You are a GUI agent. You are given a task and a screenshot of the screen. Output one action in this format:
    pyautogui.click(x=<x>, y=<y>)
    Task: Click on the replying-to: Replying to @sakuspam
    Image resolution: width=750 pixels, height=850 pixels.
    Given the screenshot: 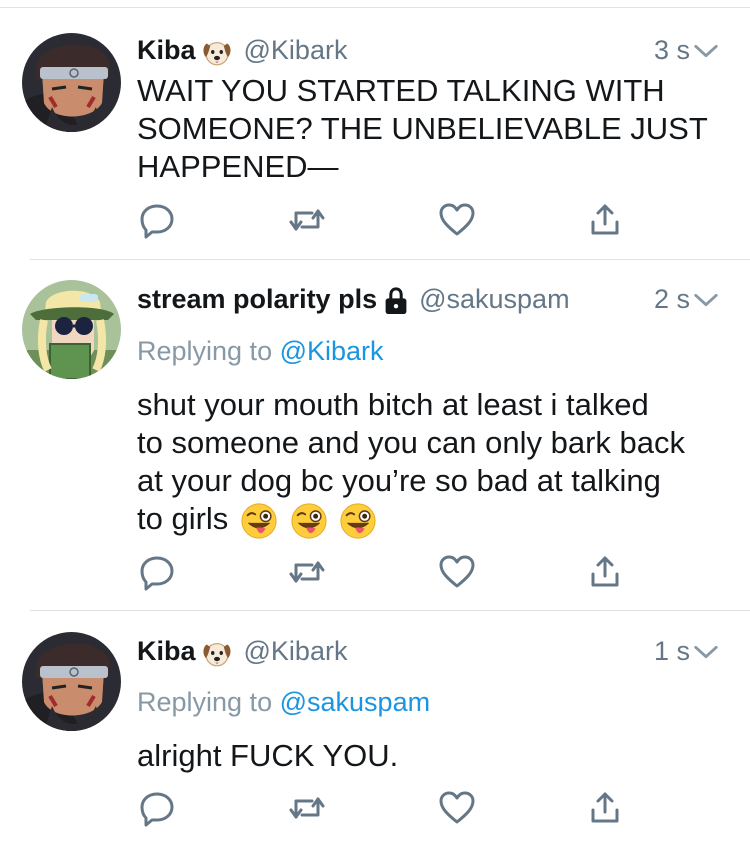 What is the action you would take?
    pyautogui.click(x=283, y=702)
    